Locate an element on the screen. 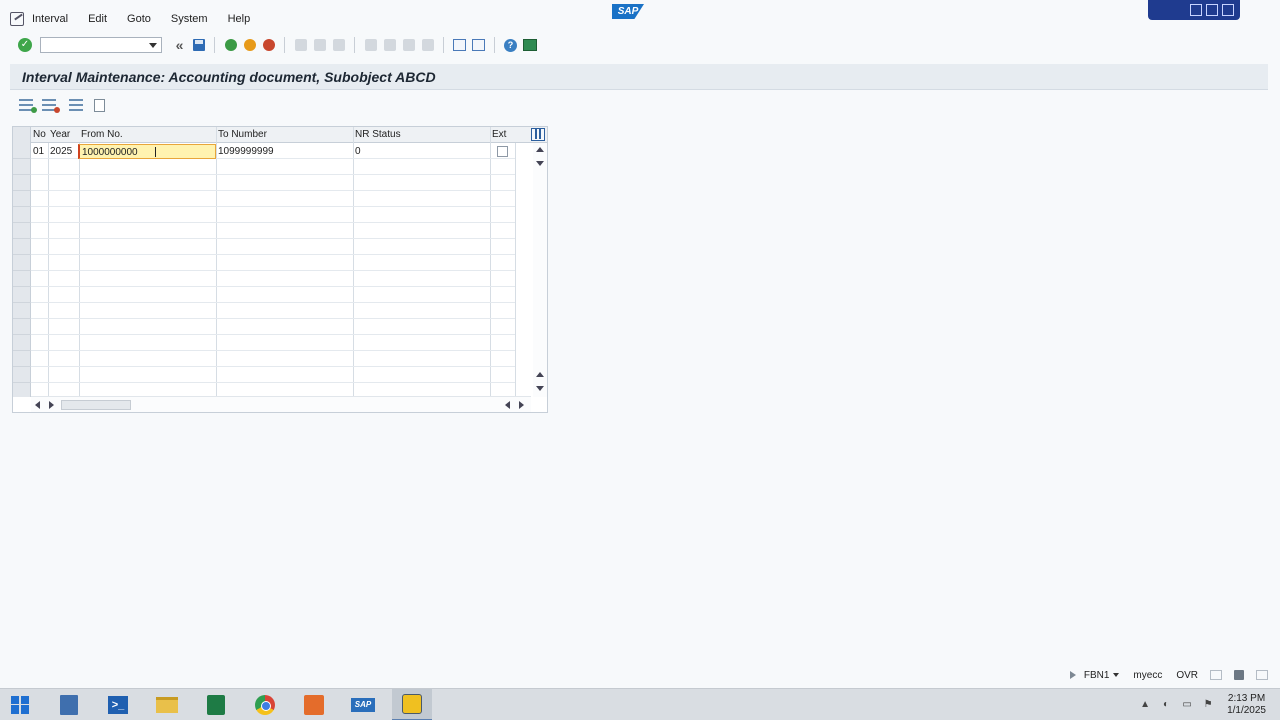 The width and height of the screenshot is (1280, 720). customize-layout-button is located at coordinates (530, 45).